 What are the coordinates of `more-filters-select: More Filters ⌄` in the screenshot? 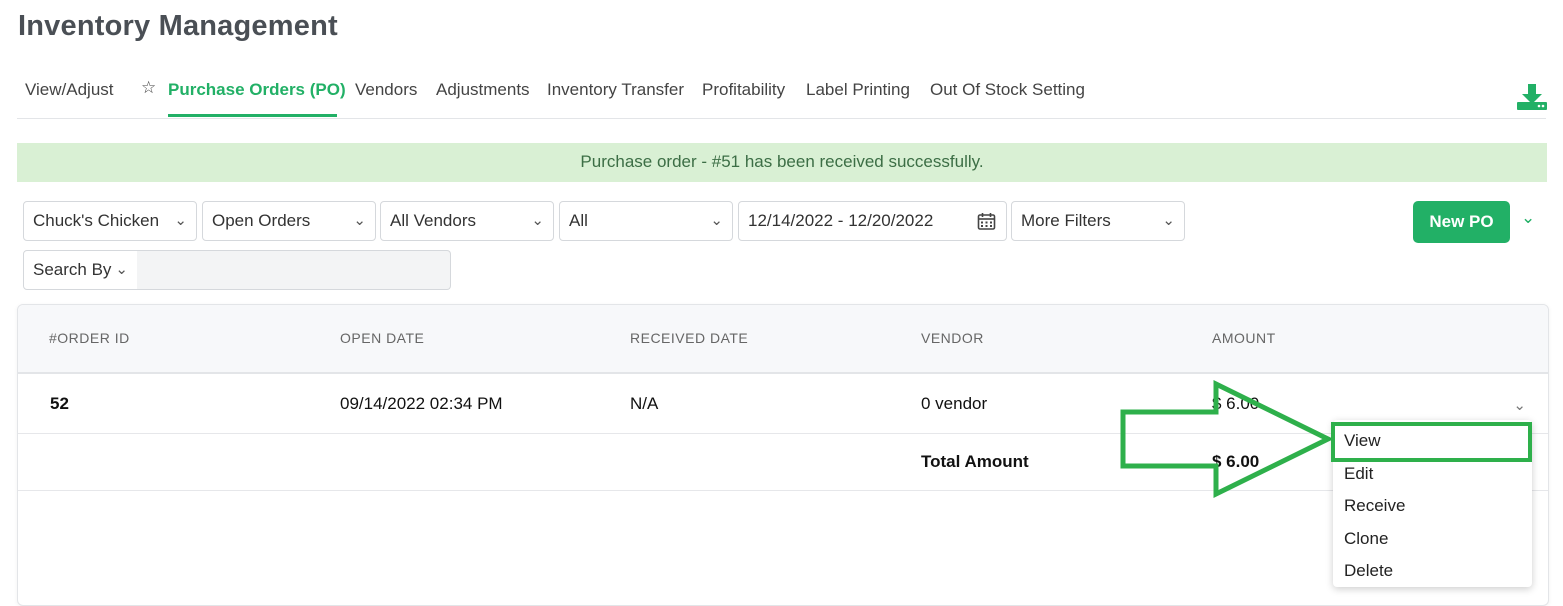 It's located at (1098, 221).